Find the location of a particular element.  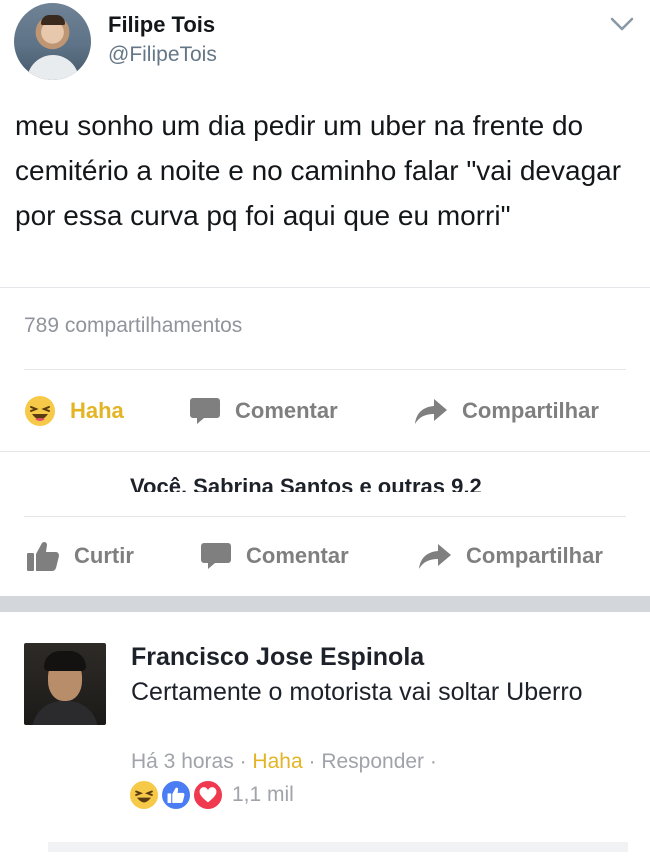

comment-text: Certamente o motorista vai soltar Uberro is located at coordinates (357, 692).